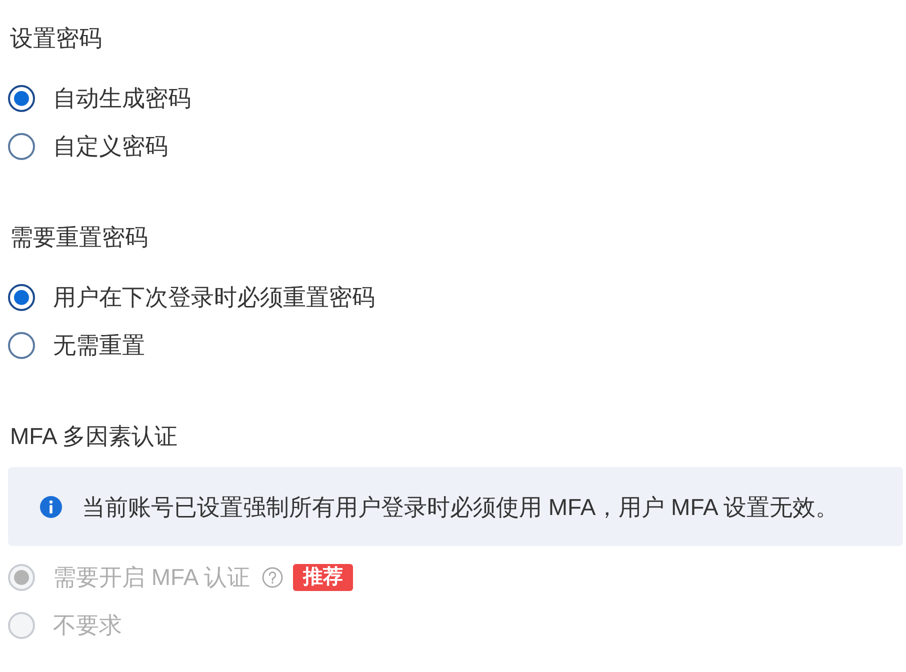 The width and height of the screenshot is (906, 672). I want to click on option-label: 自定义密码, so click(110, 146).